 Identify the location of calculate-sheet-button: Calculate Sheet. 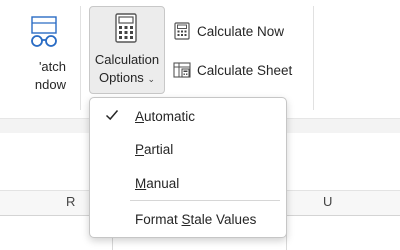
(232, 70).